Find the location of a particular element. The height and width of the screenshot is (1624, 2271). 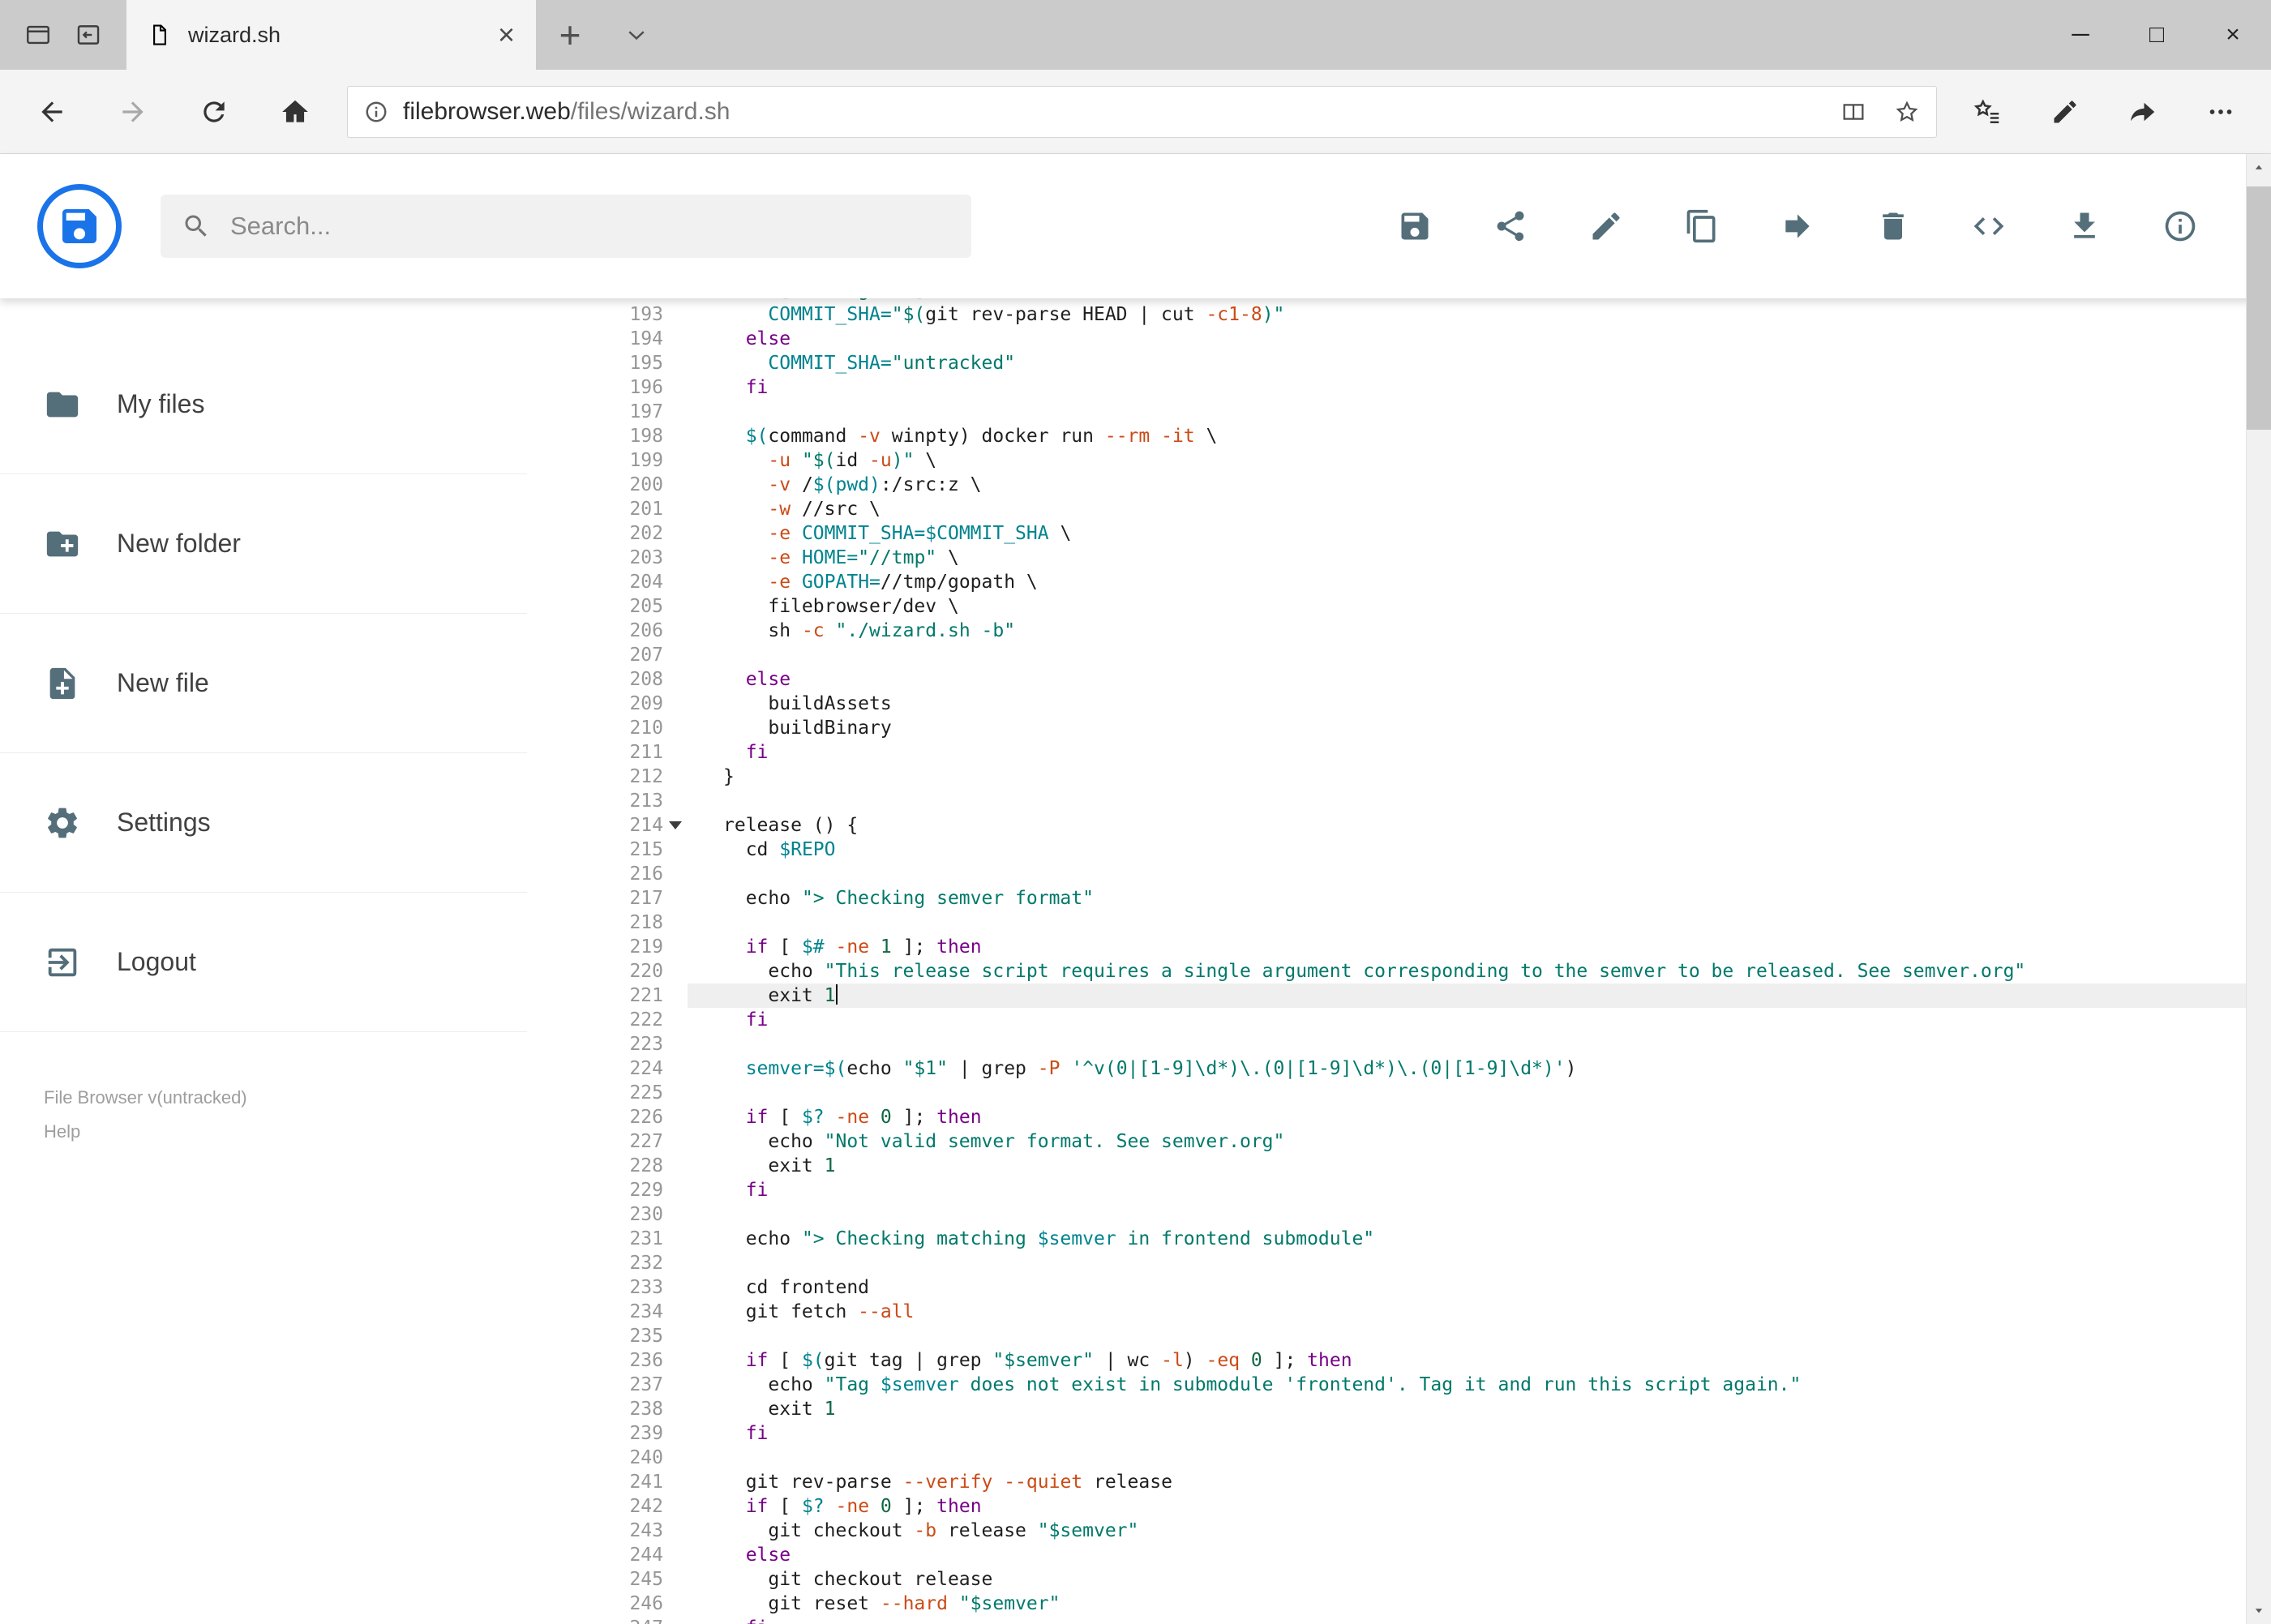

forward-button is located at coordinates (133, 112).